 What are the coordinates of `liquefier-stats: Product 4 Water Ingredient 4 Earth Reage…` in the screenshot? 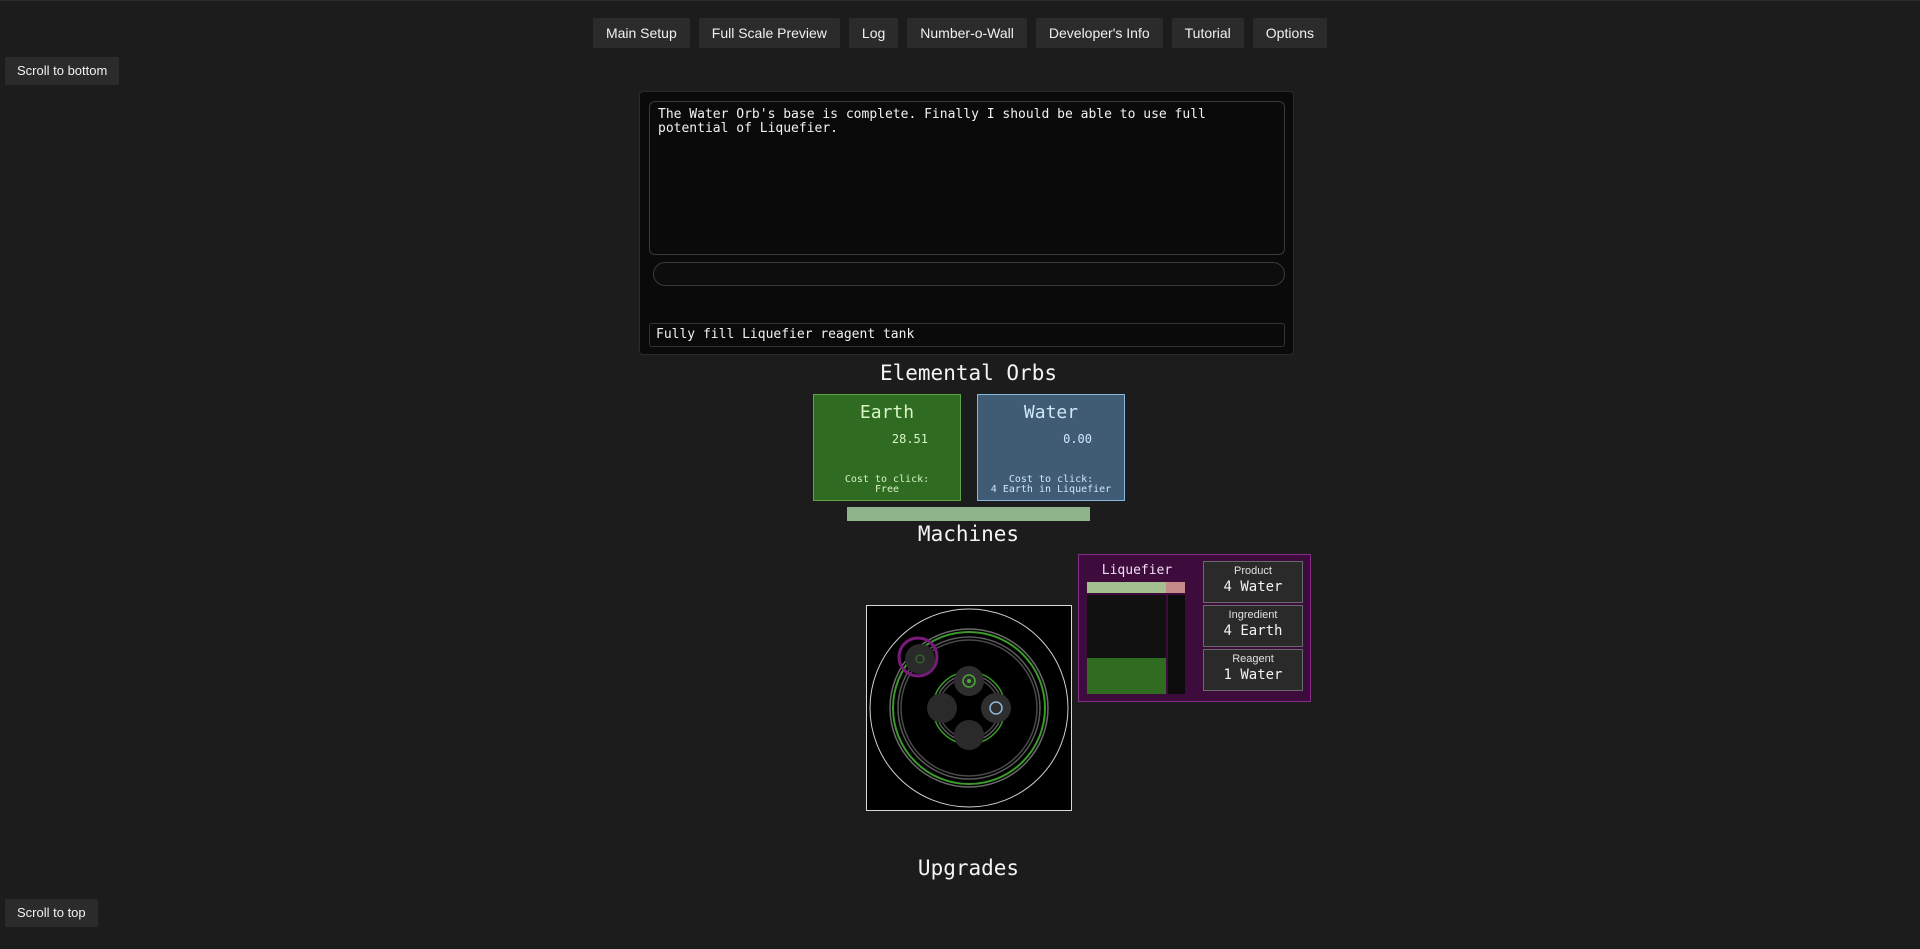 It's located at (1253, 627).